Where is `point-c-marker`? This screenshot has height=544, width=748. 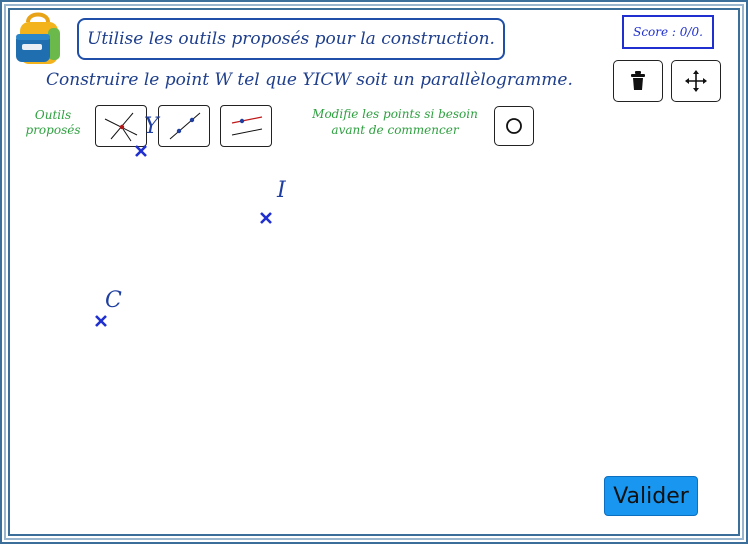
point-c-marker is located at coordinates (101, 321).